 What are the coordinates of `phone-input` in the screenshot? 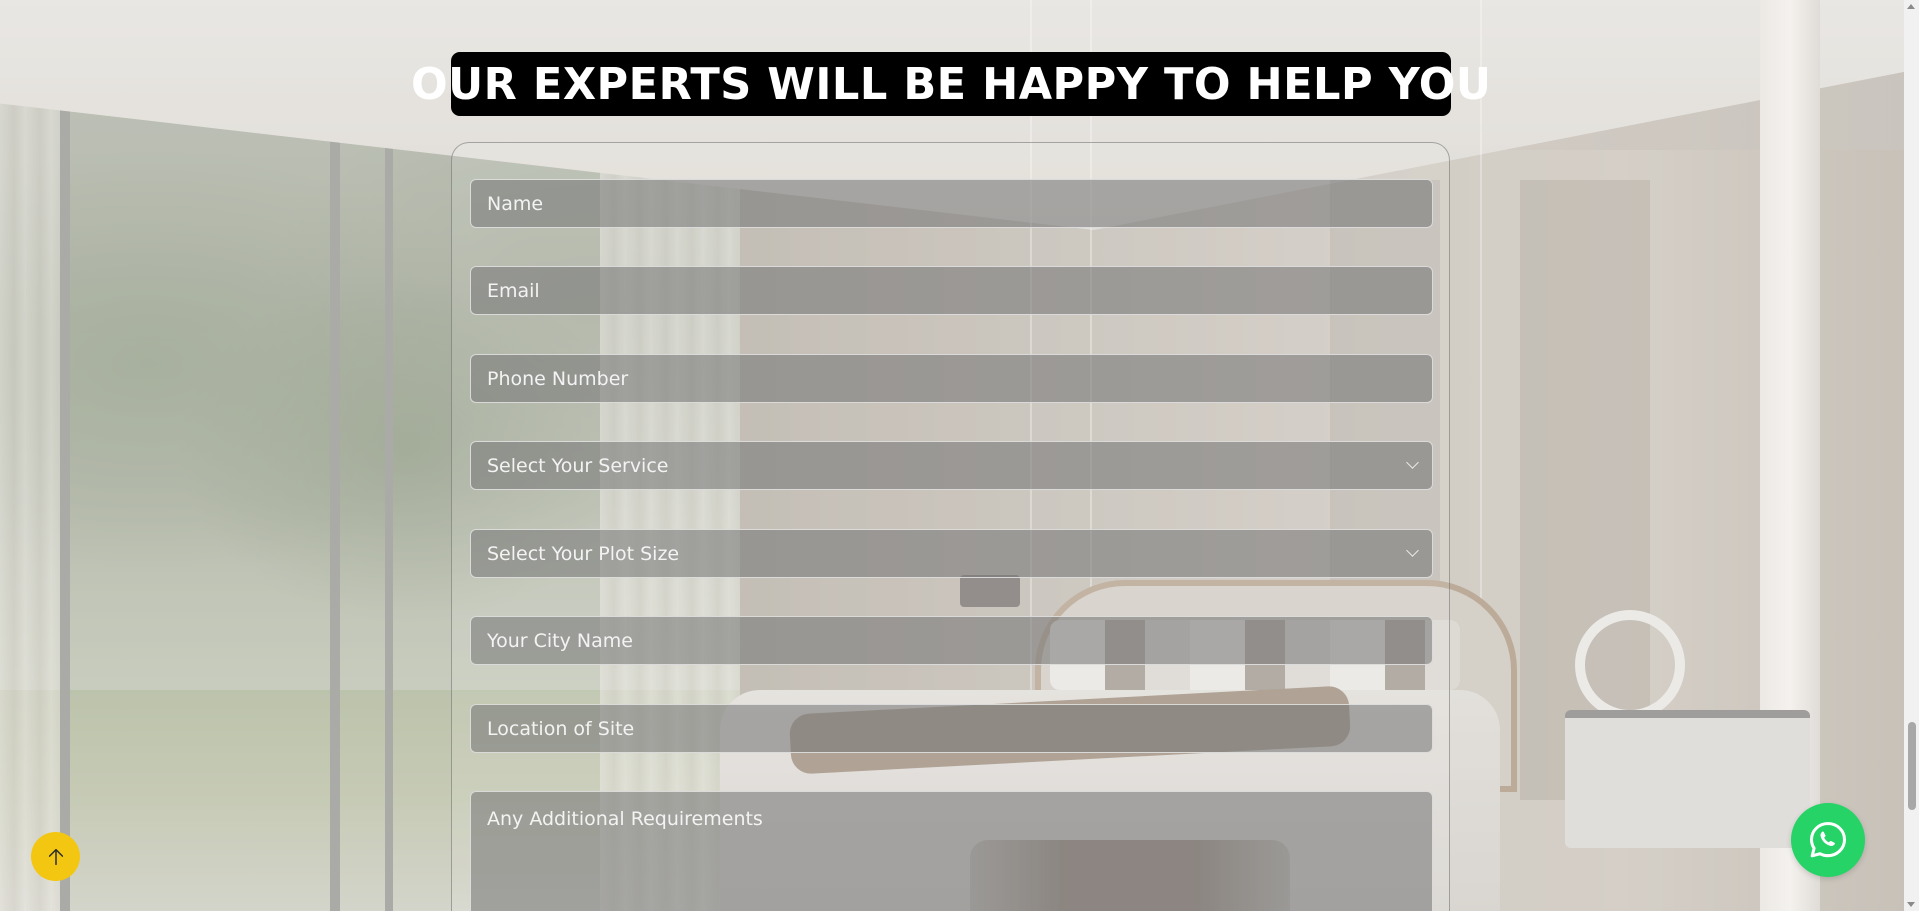 It's located at (951, 378).